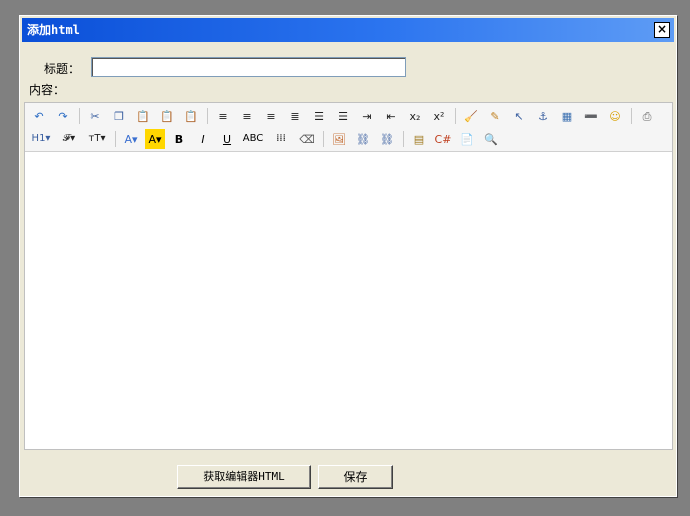  What do you see at coordinates (41, 139) in the screenshot?
I see `heading-icon: H1▾` at bounding box center [41, 139].